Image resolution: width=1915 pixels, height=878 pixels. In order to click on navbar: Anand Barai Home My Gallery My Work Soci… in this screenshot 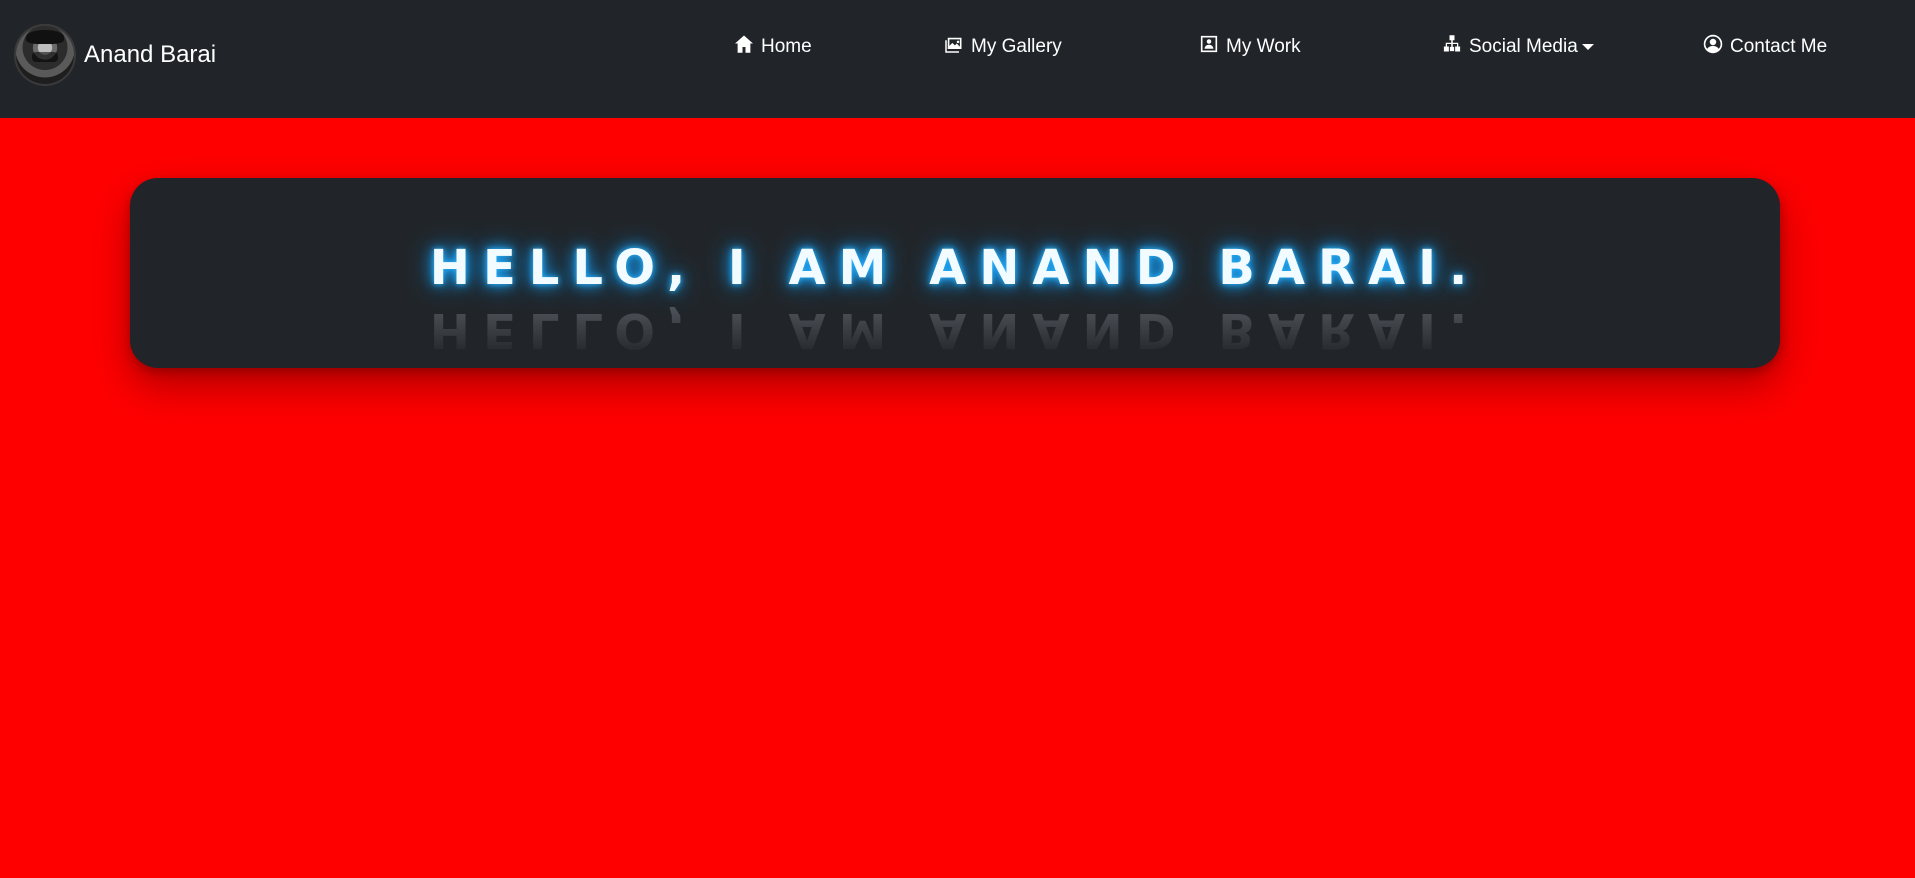, I will do `click(957, 59)`.